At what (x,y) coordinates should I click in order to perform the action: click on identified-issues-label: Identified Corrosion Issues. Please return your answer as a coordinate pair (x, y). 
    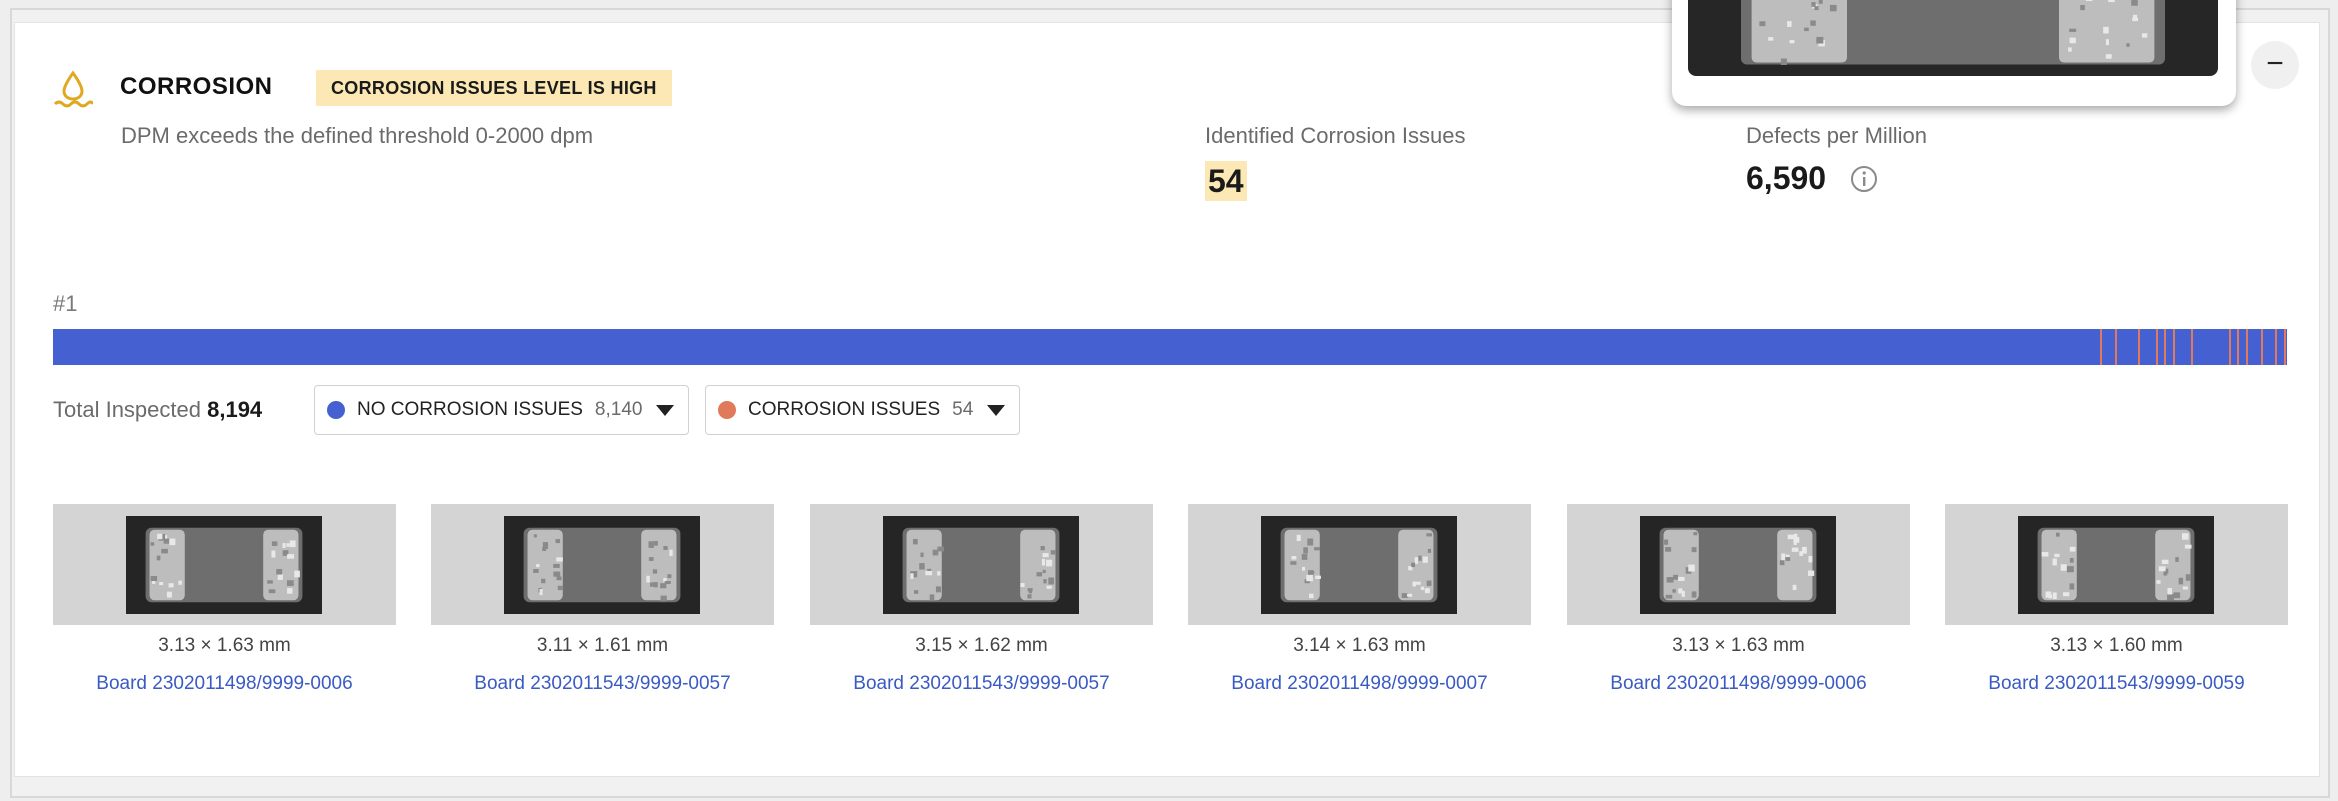
    Looking at the image, I should click on (1335, 136).